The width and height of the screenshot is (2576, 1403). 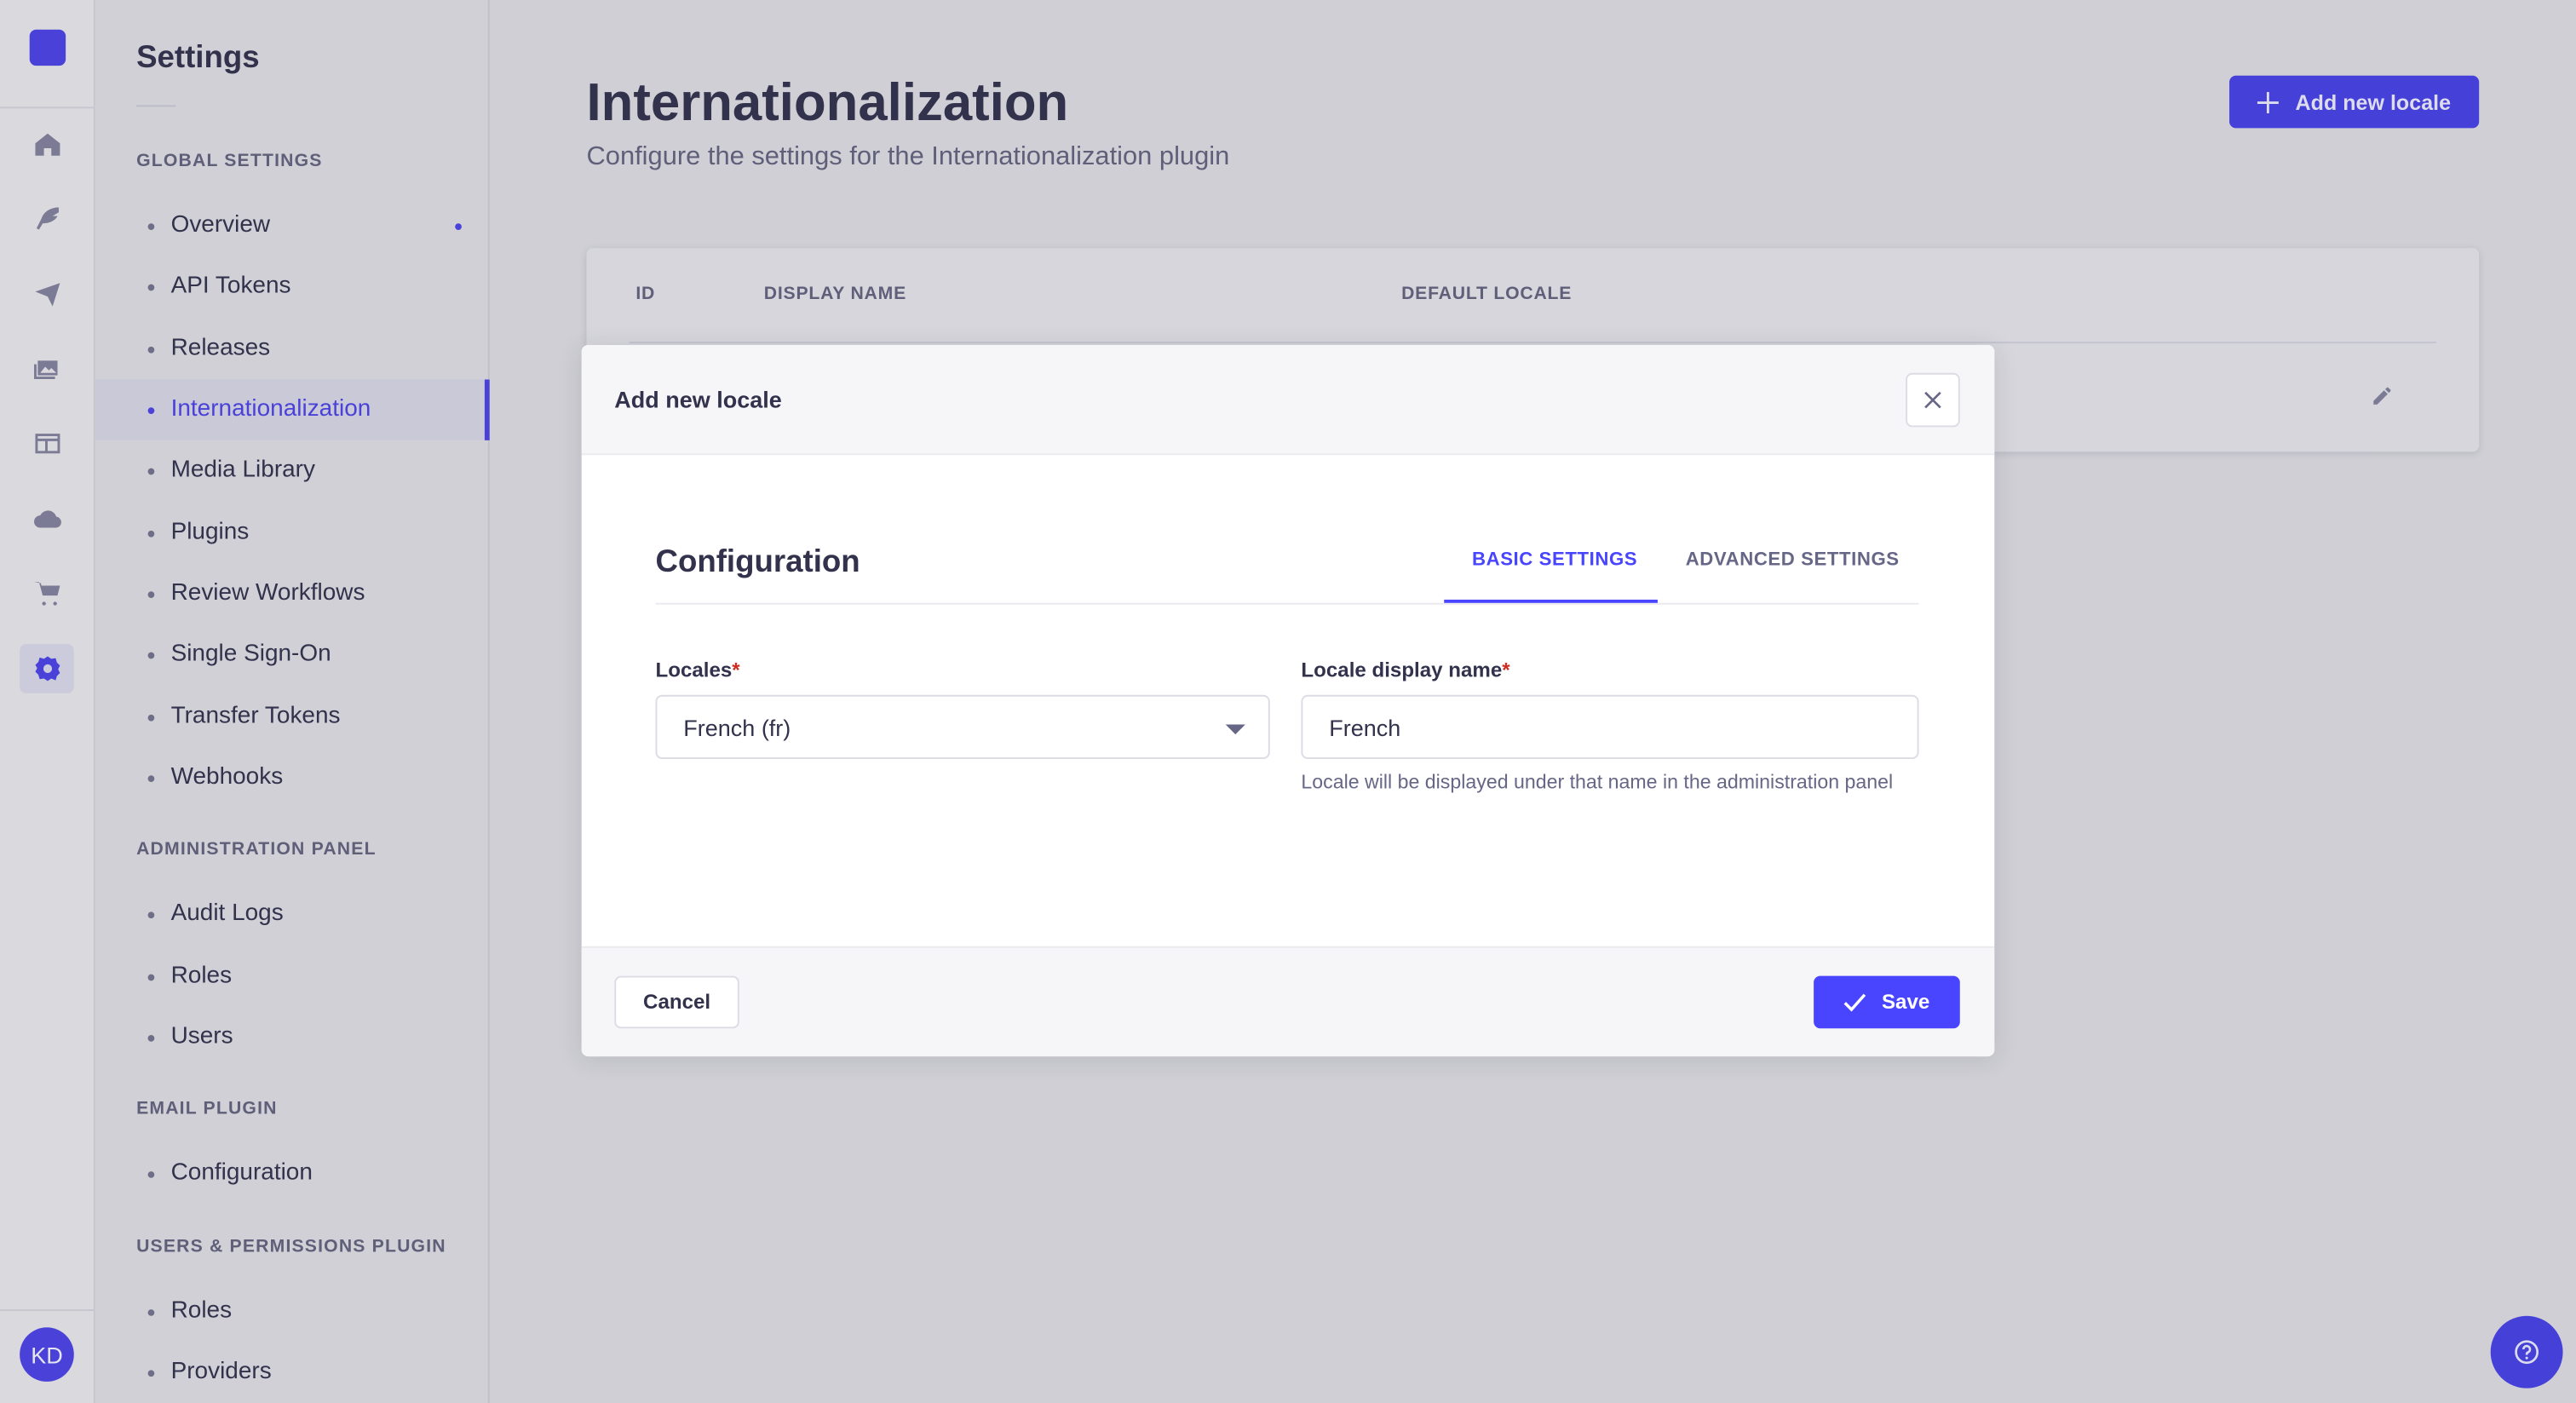 I want to click on sidebar-item-plugins: Plugins, so click(x=291, y=533).